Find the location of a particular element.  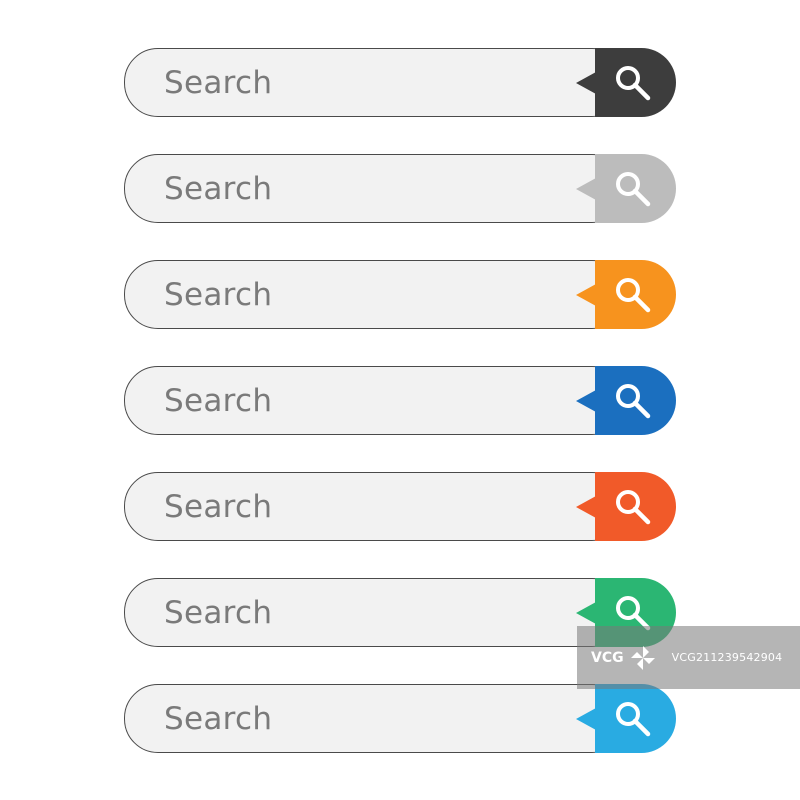

search-bar-orange: Search is located at coordinates (400, 294).